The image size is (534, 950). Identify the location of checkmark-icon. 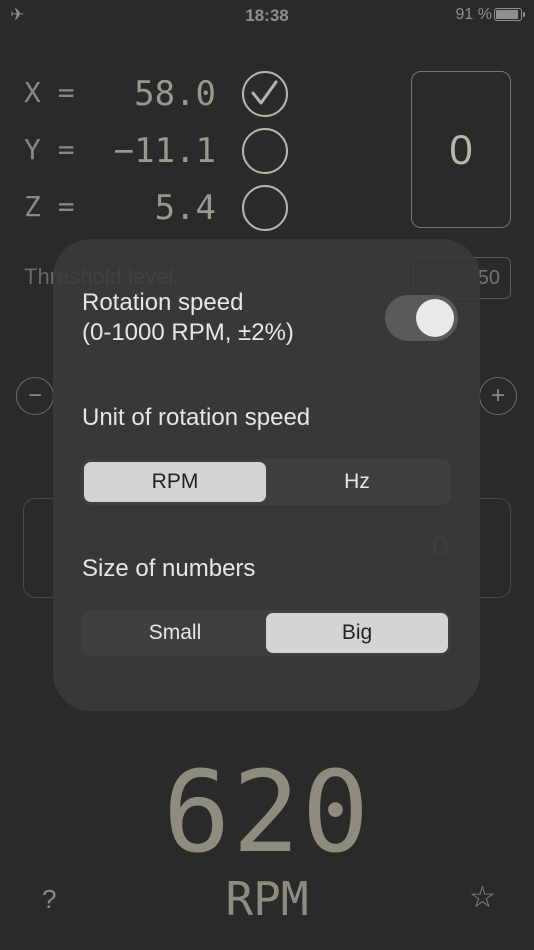
(264, 92).